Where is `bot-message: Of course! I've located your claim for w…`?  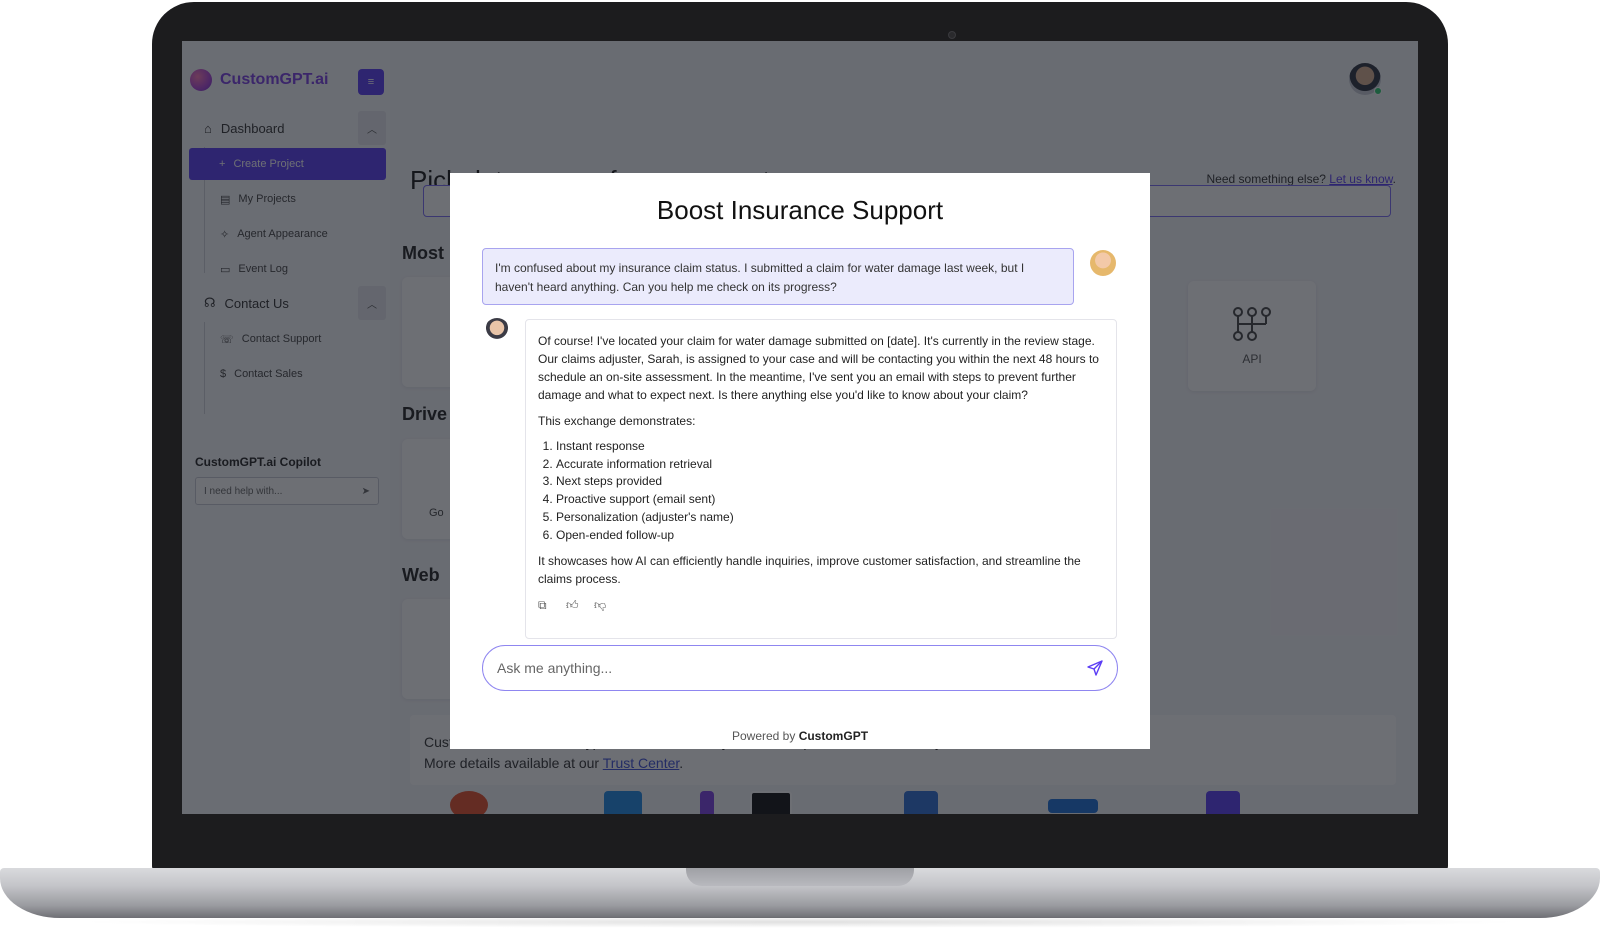 bot-message: Of course! I've located your claim for w… is located at coordinates (821, 479).